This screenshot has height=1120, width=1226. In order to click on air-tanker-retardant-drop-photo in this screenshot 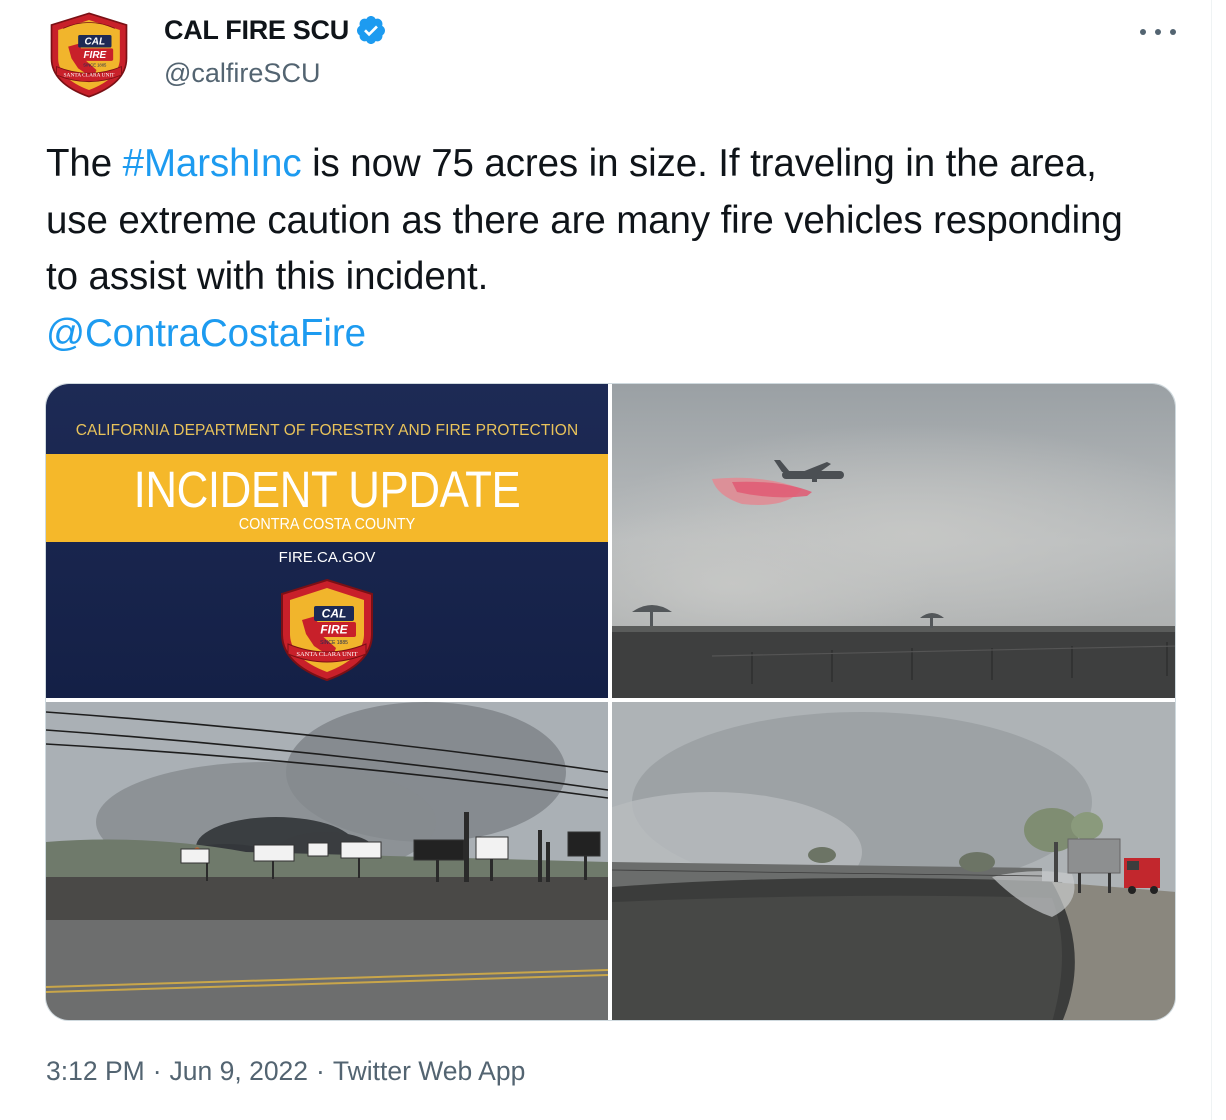, I will do `click(893, 541)`.